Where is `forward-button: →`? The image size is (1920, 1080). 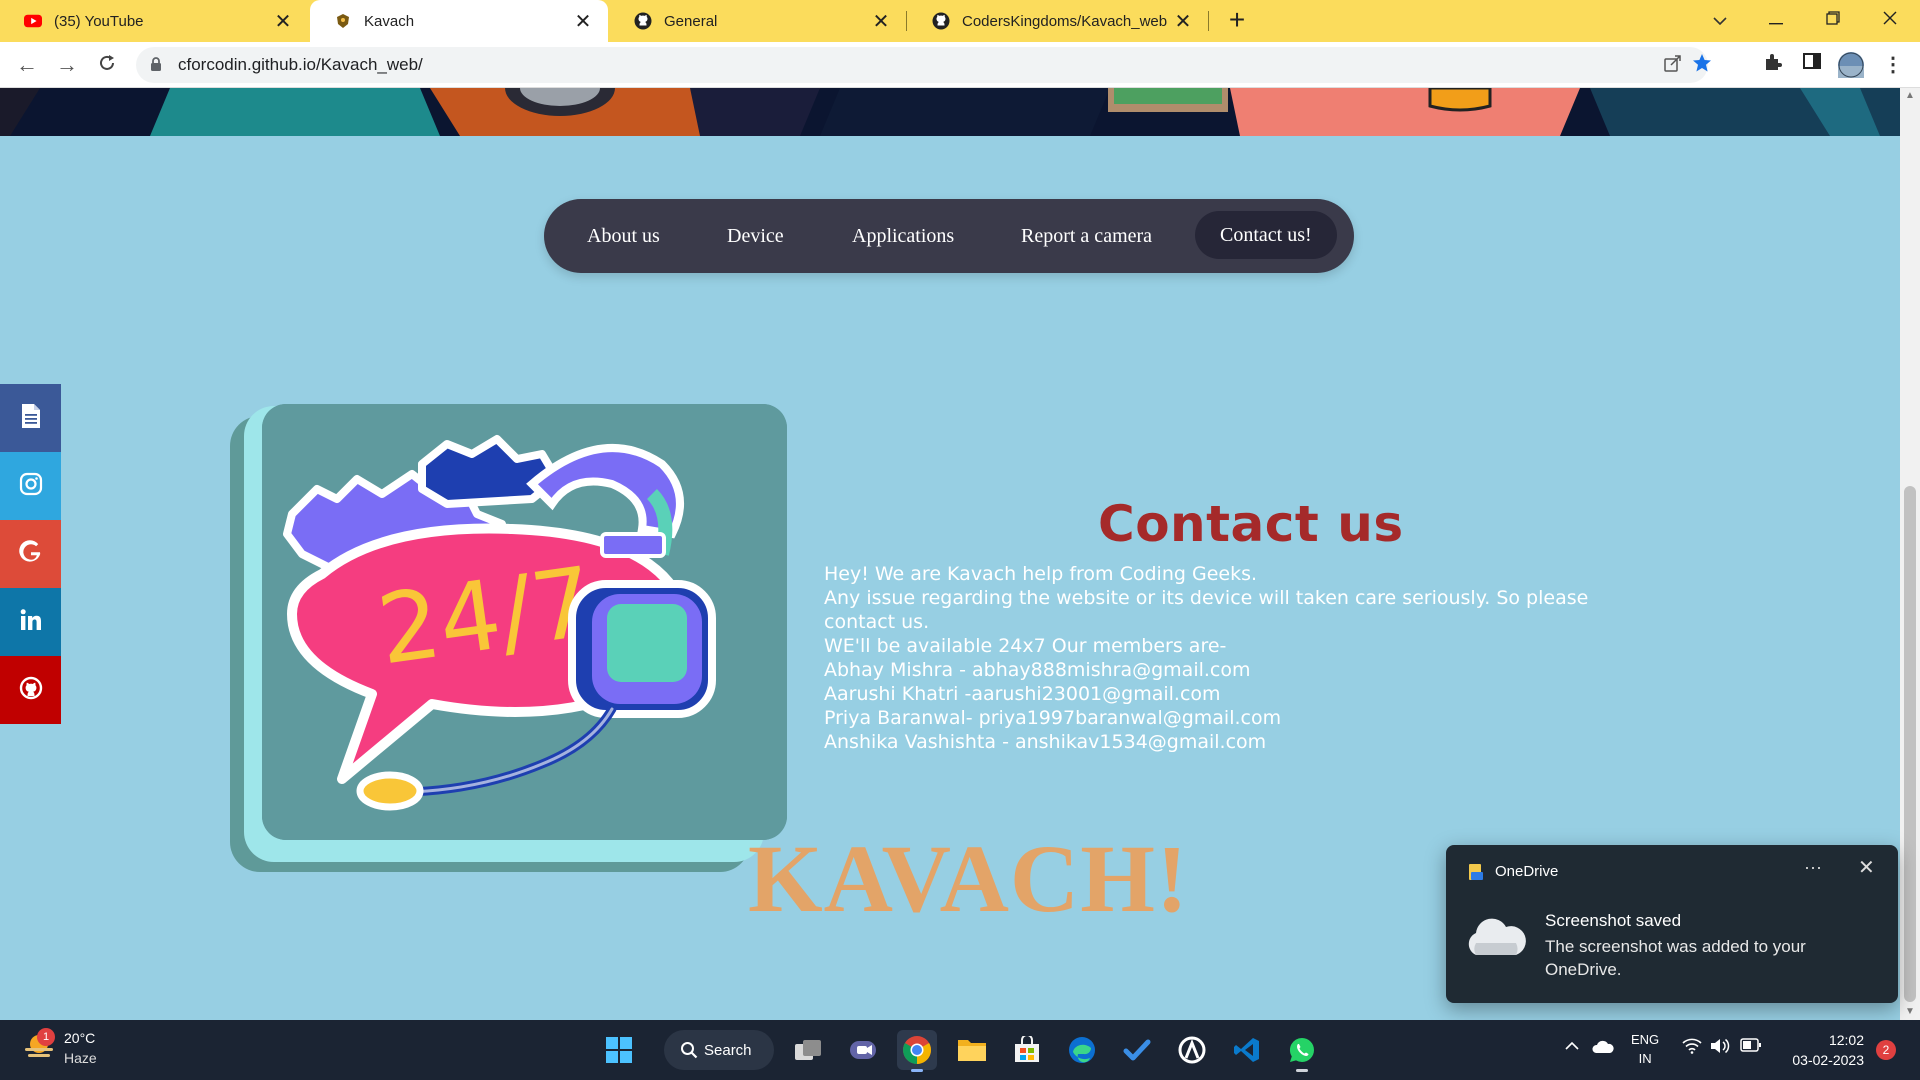 forward-button: → is located at coordinates (67, 65).